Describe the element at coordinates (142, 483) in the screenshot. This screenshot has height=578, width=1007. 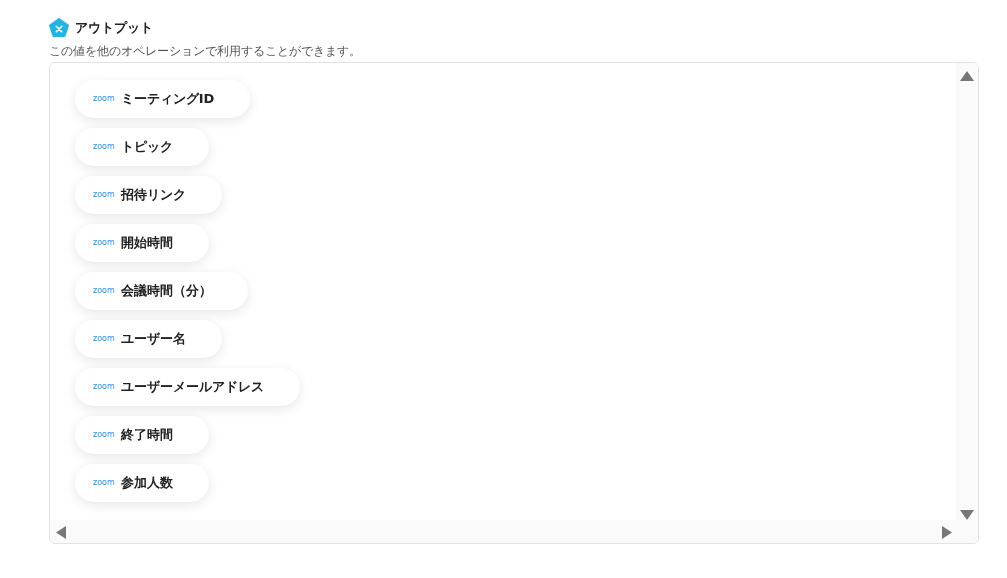
I see `output-chip: zoom 参加人数` at that location.